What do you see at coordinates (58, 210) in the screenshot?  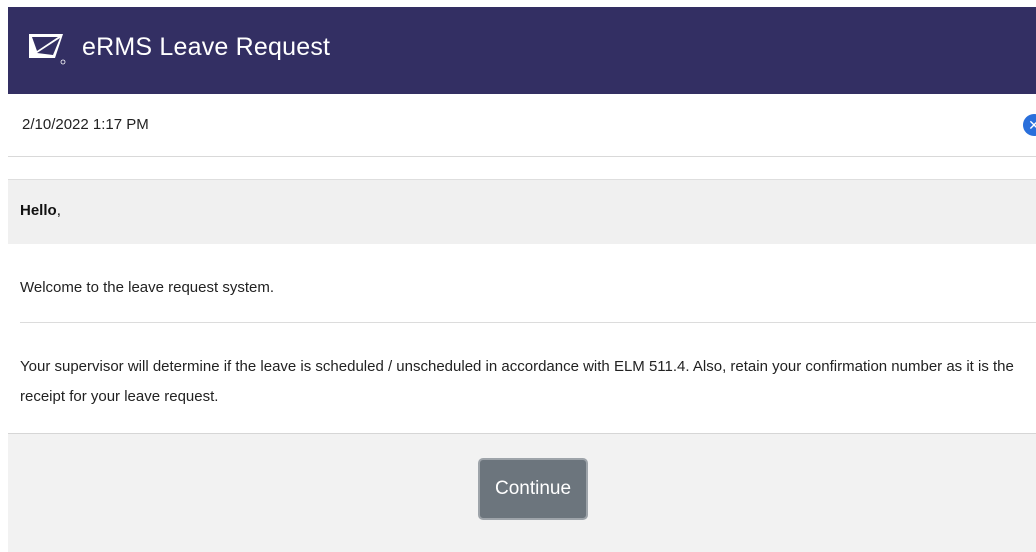 I see `greeting-punct: ,` at bounding box center [58, 210].